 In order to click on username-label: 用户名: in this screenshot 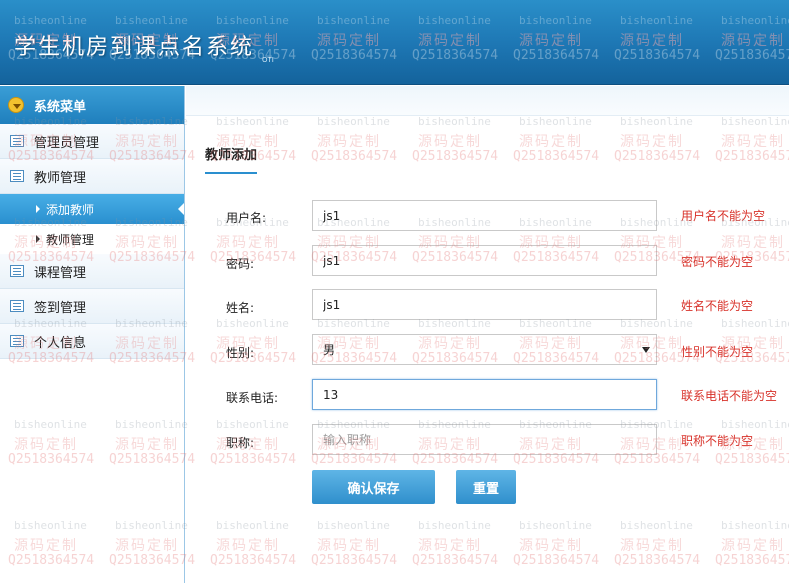, I will do `click(246, 218)`.